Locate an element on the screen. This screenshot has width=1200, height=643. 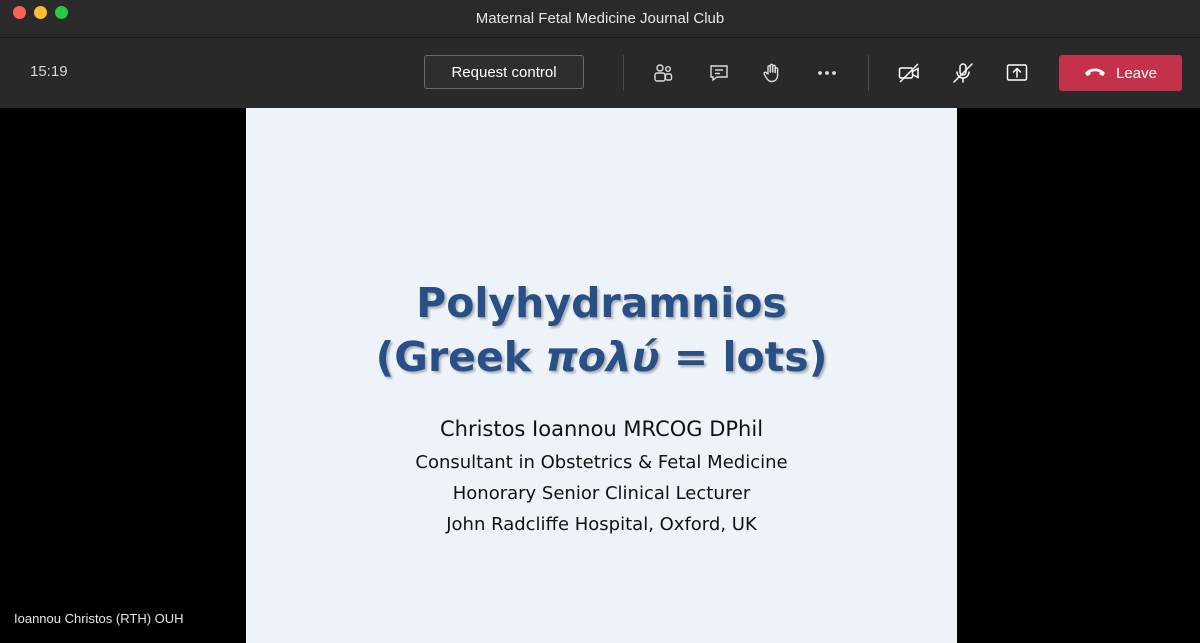
window-titlebar: Maternal Fetal Medicine Journal Club is located at coordinates (600, 19).